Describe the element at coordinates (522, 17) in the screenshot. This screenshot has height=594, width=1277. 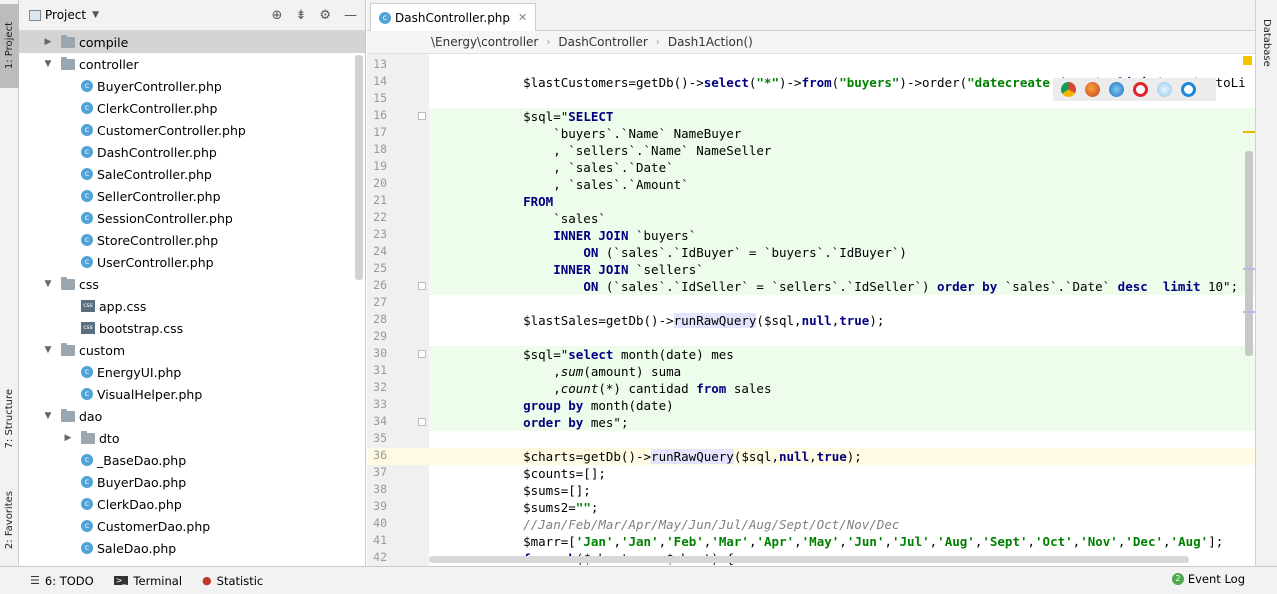
I see `close-icon: ✕` at that location.